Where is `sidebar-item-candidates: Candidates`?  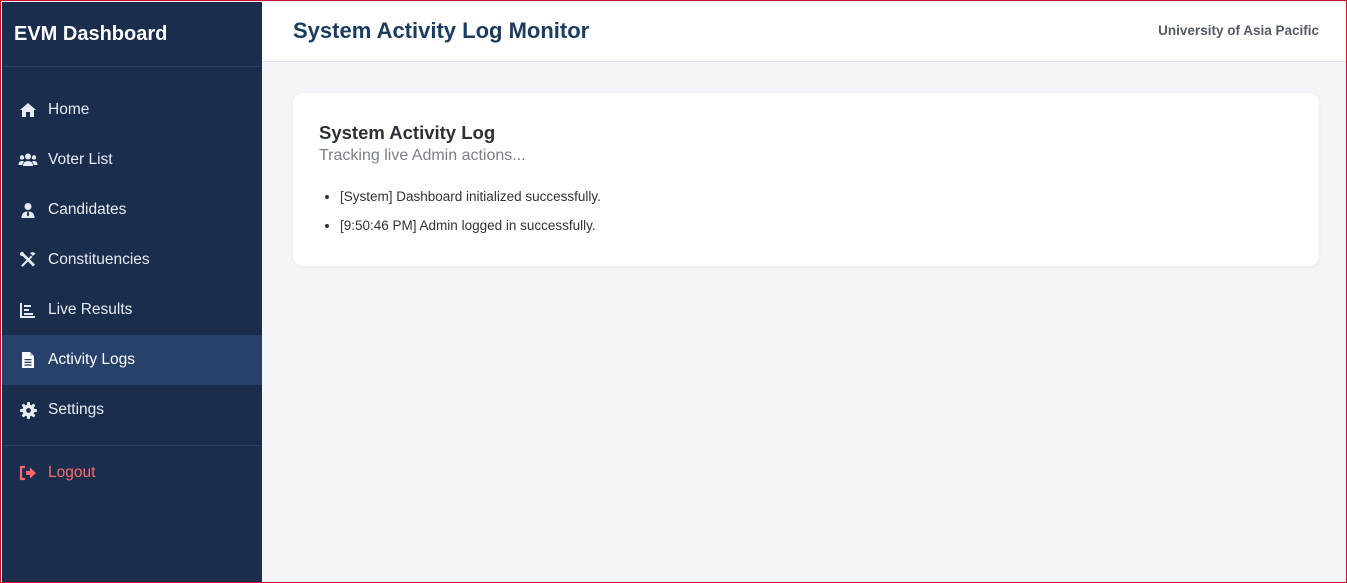 sidebar-item-candidates: Candidates is located at coordinates (132, 210).